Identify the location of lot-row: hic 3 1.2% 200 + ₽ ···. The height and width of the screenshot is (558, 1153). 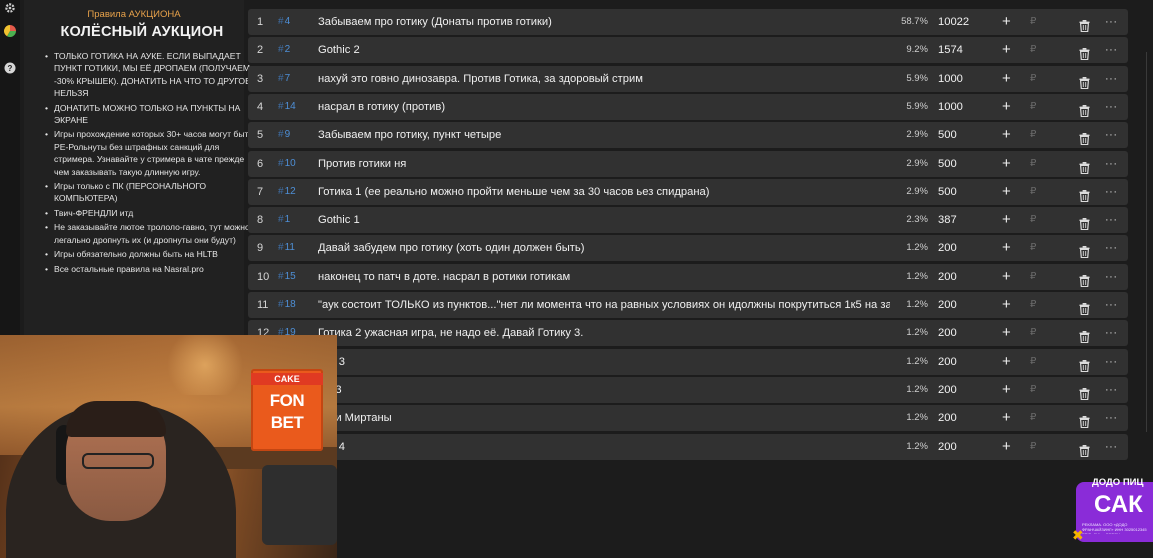
(688, 389).